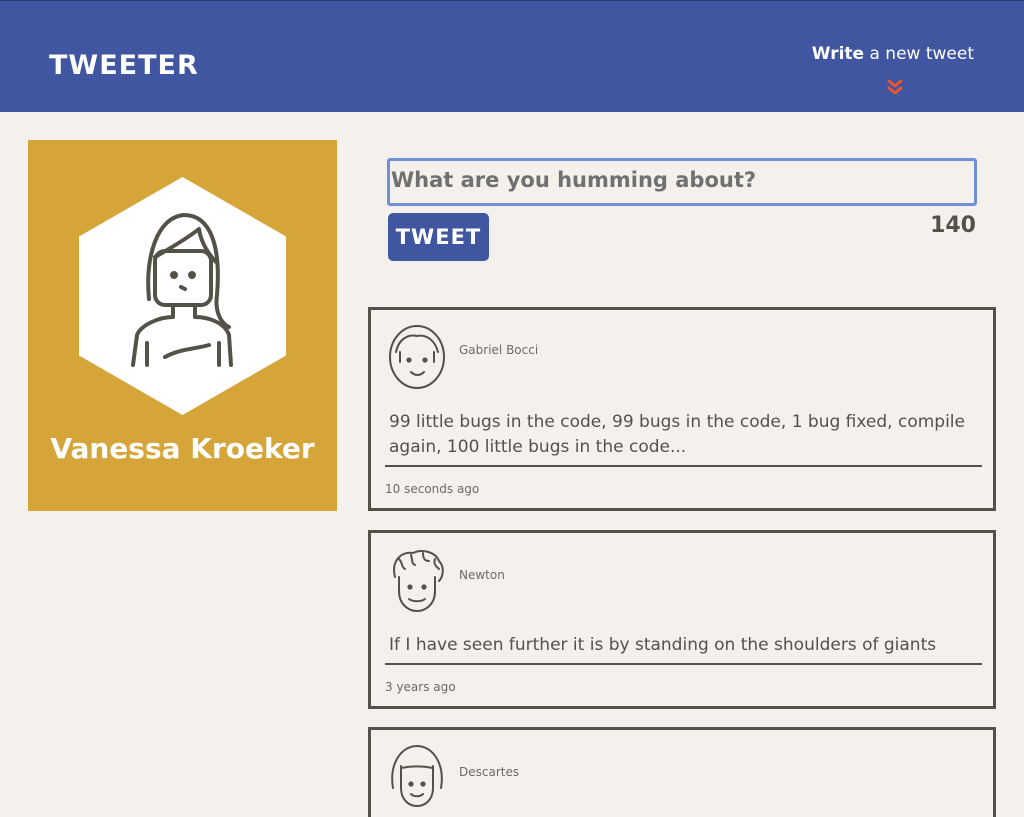  I want to click on tweet-timestamp: 10 seconds ago, so click(432, 489).